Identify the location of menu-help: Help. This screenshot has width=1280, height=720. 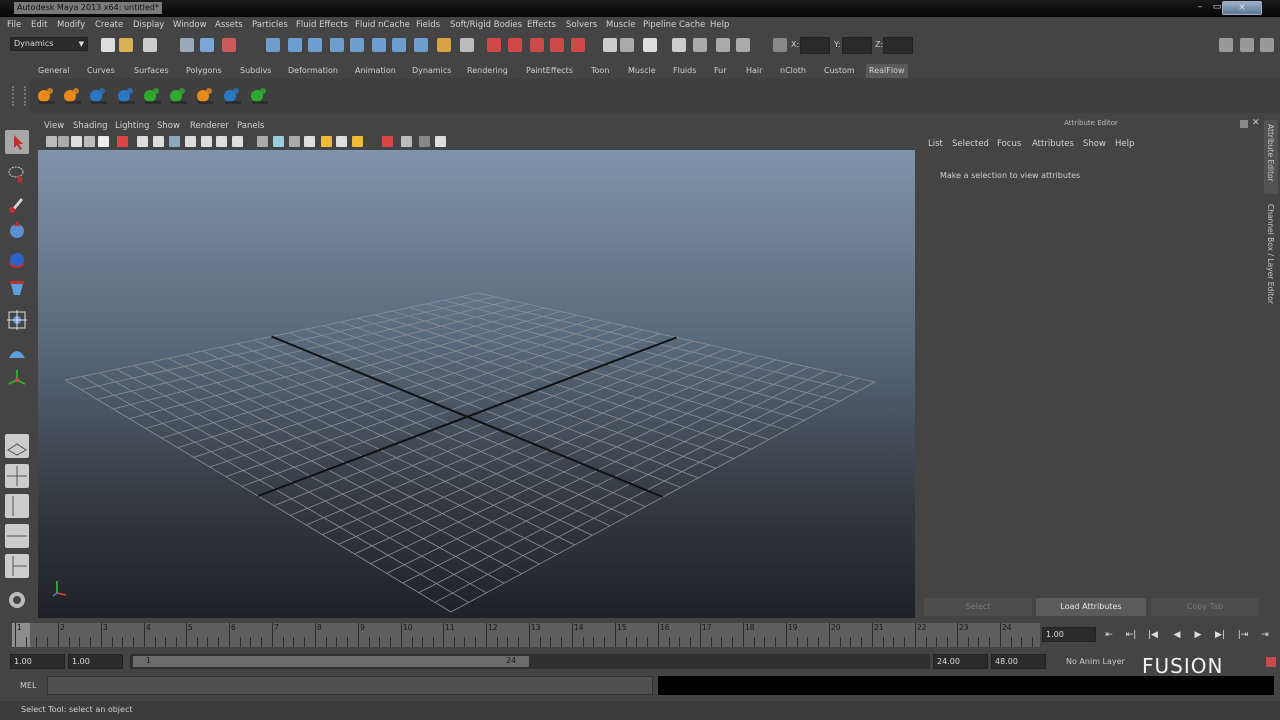
(719, 25).